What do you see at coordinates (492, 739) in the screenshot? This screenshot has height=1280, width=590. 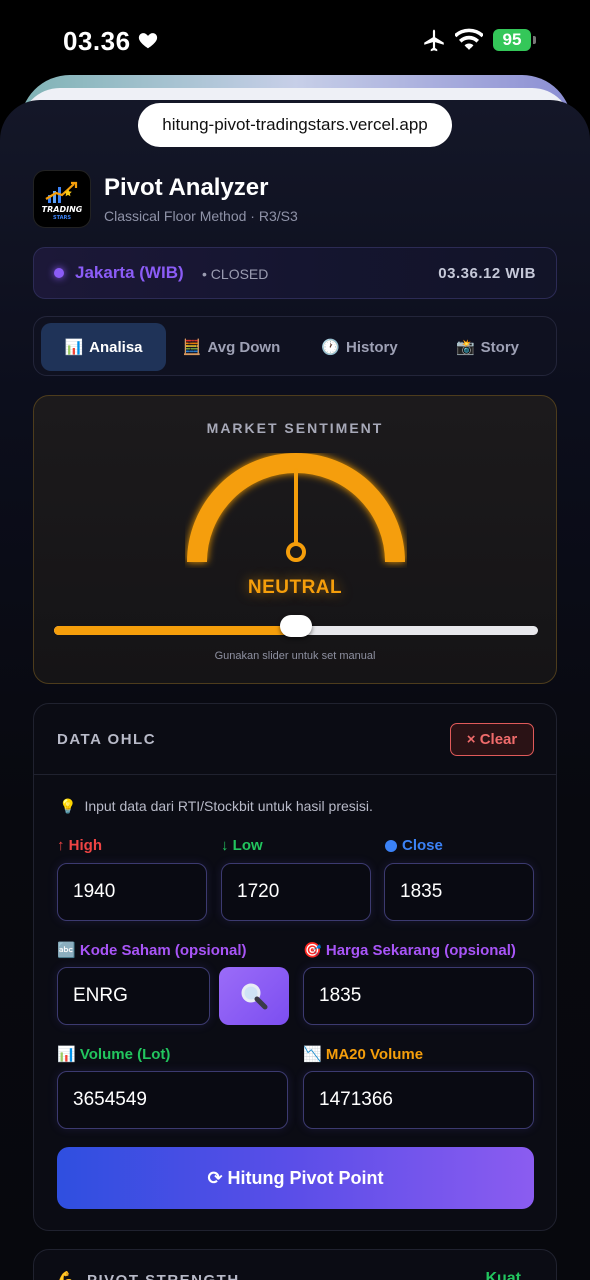 I see `clear-button: × Clear` at bounding box center [492, 739].